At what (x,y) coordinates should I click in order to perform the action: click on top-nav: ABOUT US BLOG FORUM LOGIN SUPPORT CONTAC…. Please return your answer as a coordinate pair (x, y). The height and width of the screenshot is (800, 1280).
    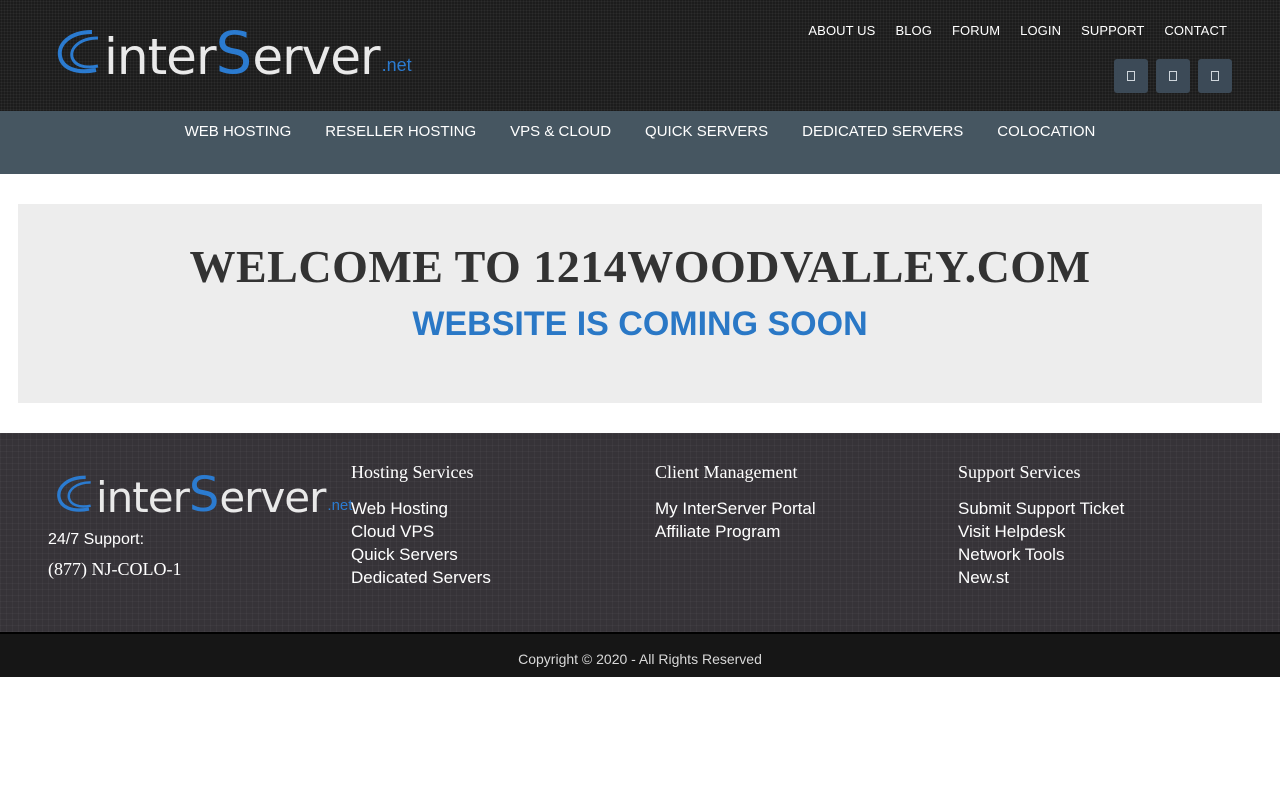
    Looking at the image, I should click on (1017, 30).